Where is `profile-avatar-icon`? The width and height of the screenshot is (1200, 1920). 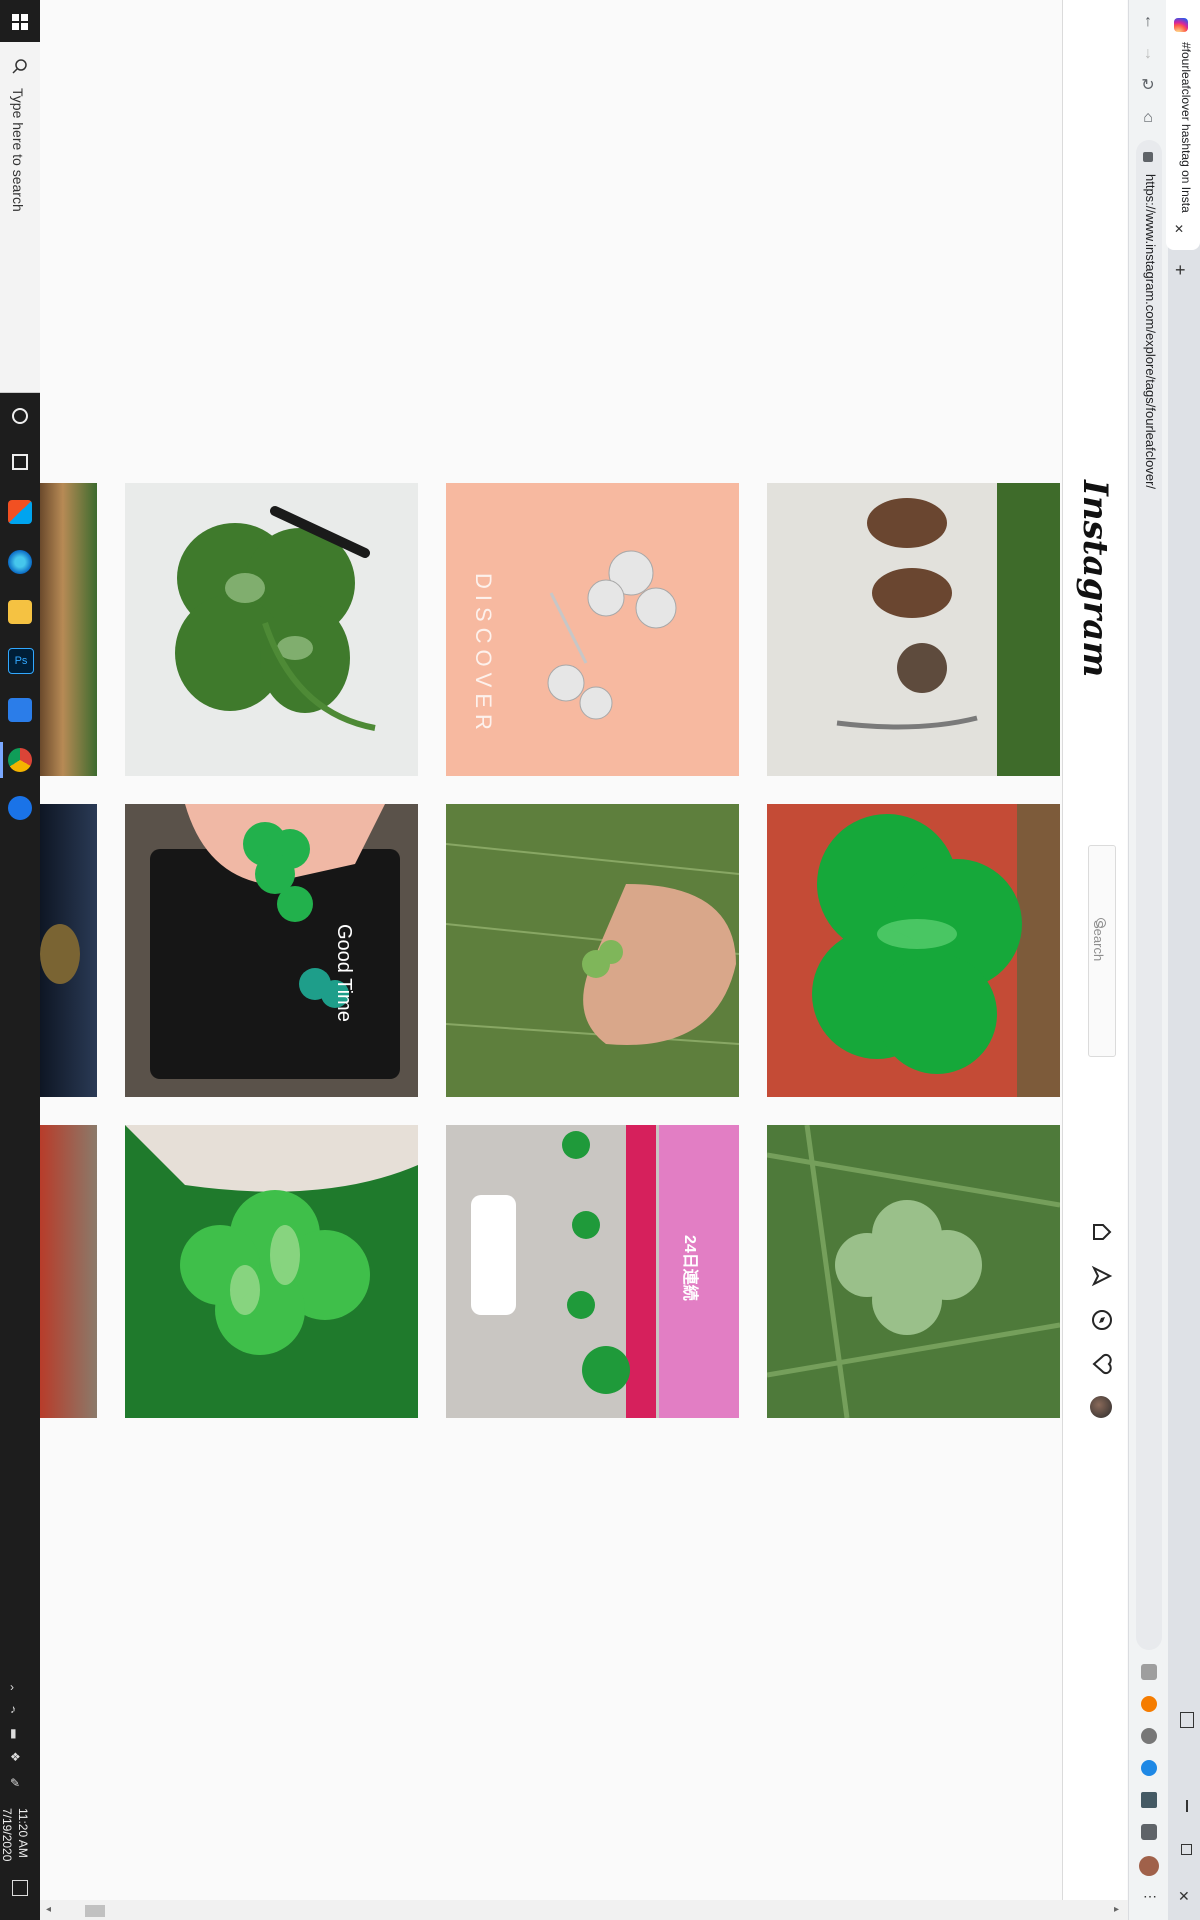 profile-avatar-icon is located at coordinates (1149, 1866).